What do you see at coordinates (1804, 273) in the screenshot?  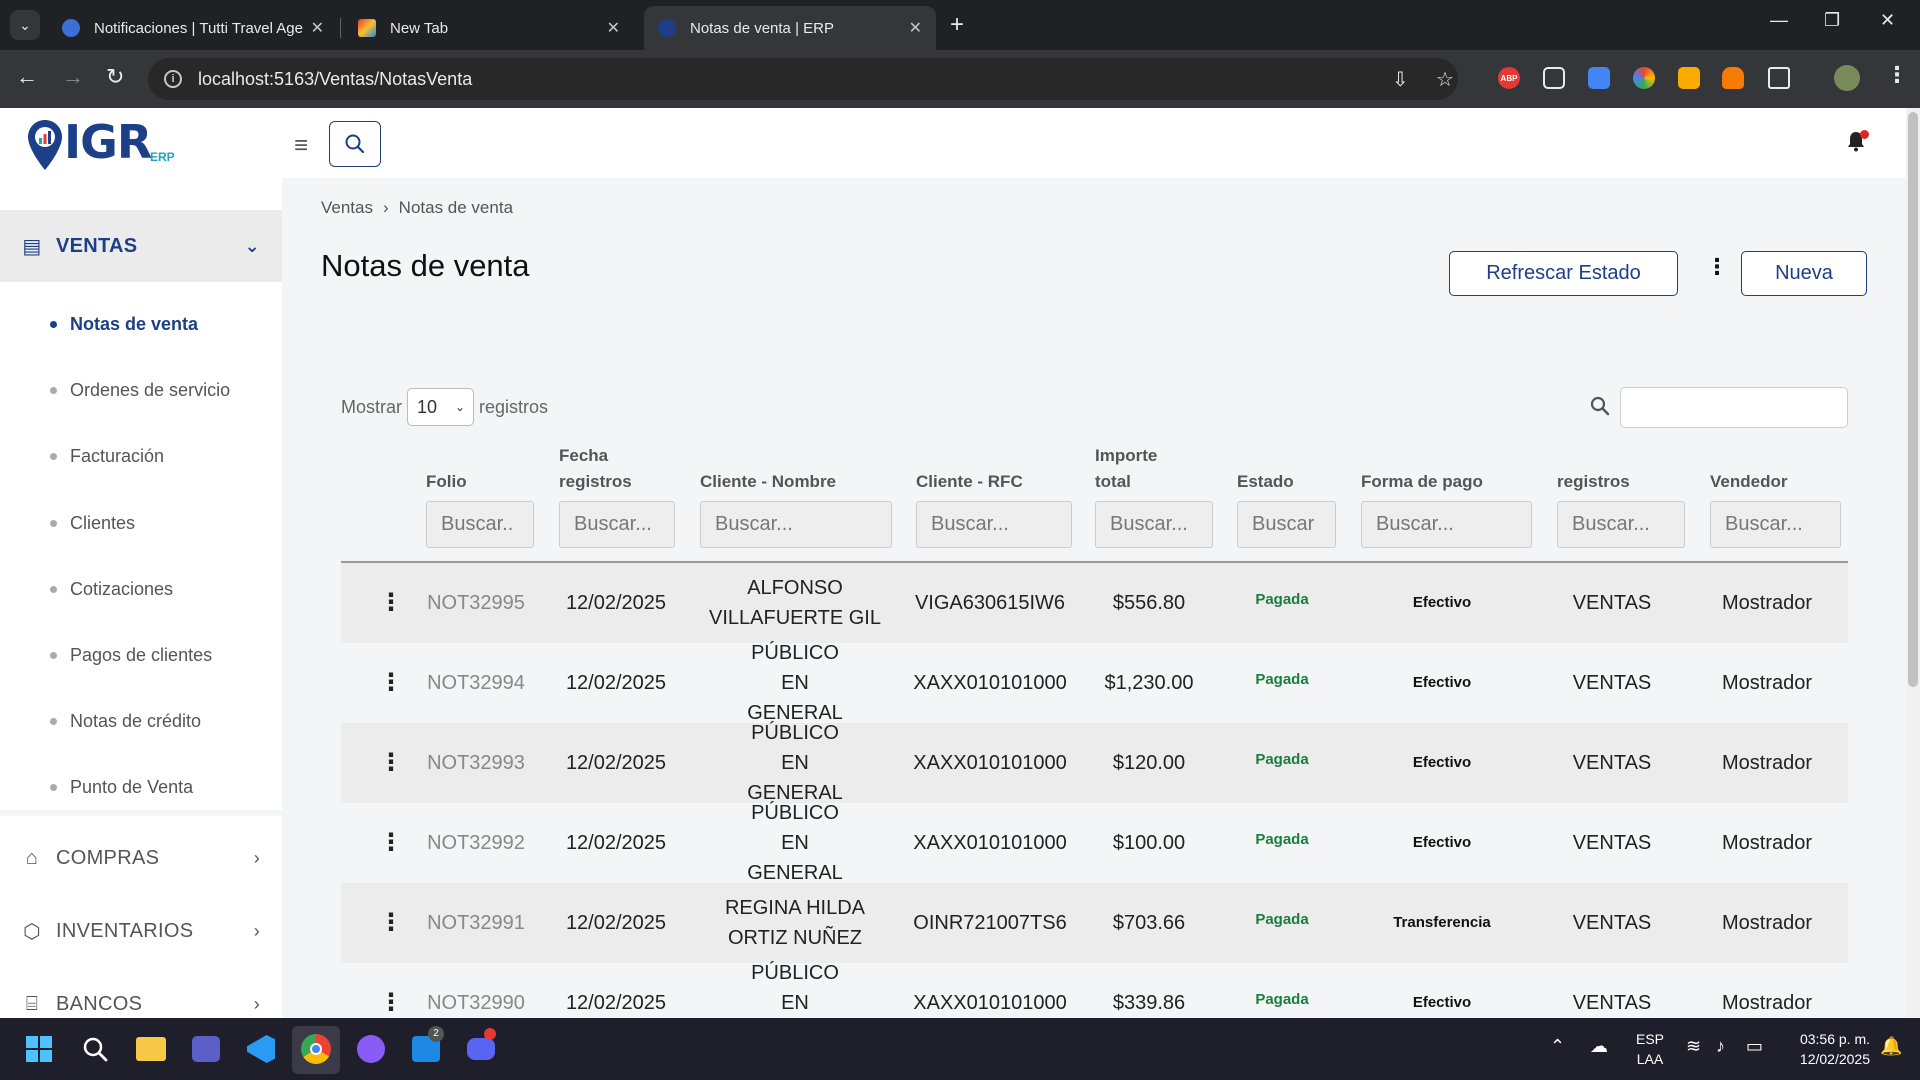 I see `new-note-button: Nueva` at bounding box center [1804, 273].